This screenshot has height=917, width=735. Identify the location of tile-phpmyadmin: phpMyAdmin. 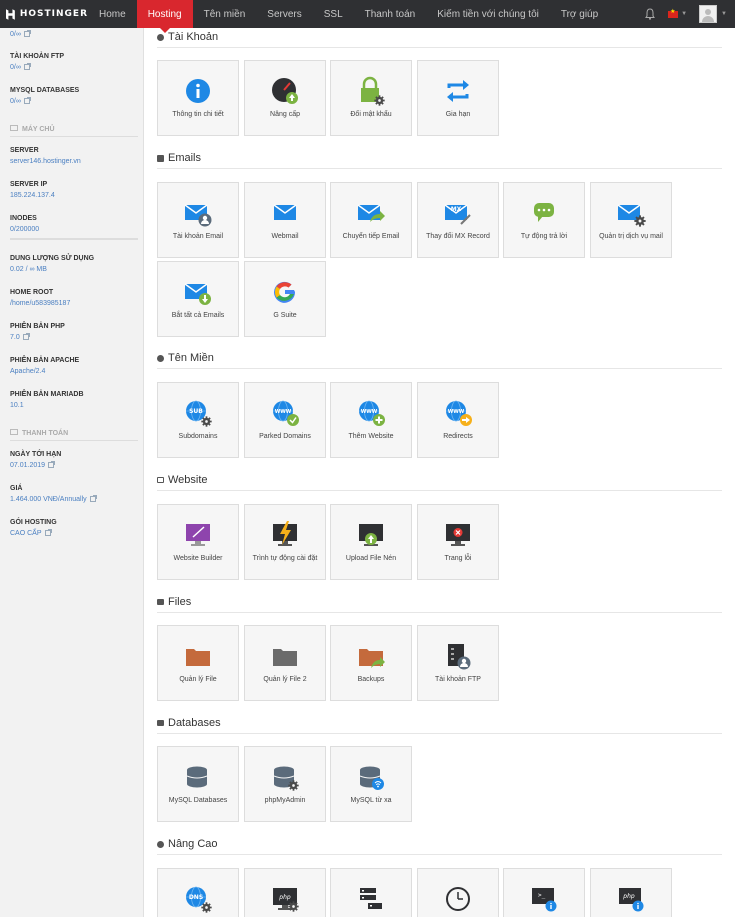
(285, 784).